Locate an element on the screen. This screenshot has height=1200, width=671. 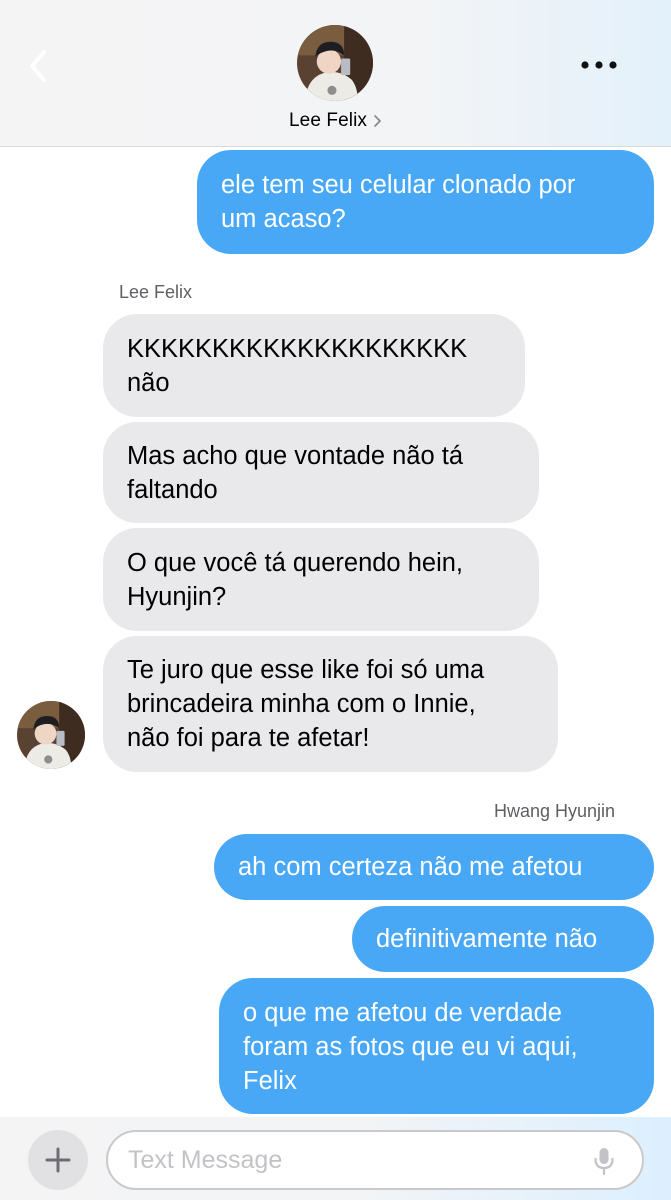
message-composer is located at coordinates (335, 1158).